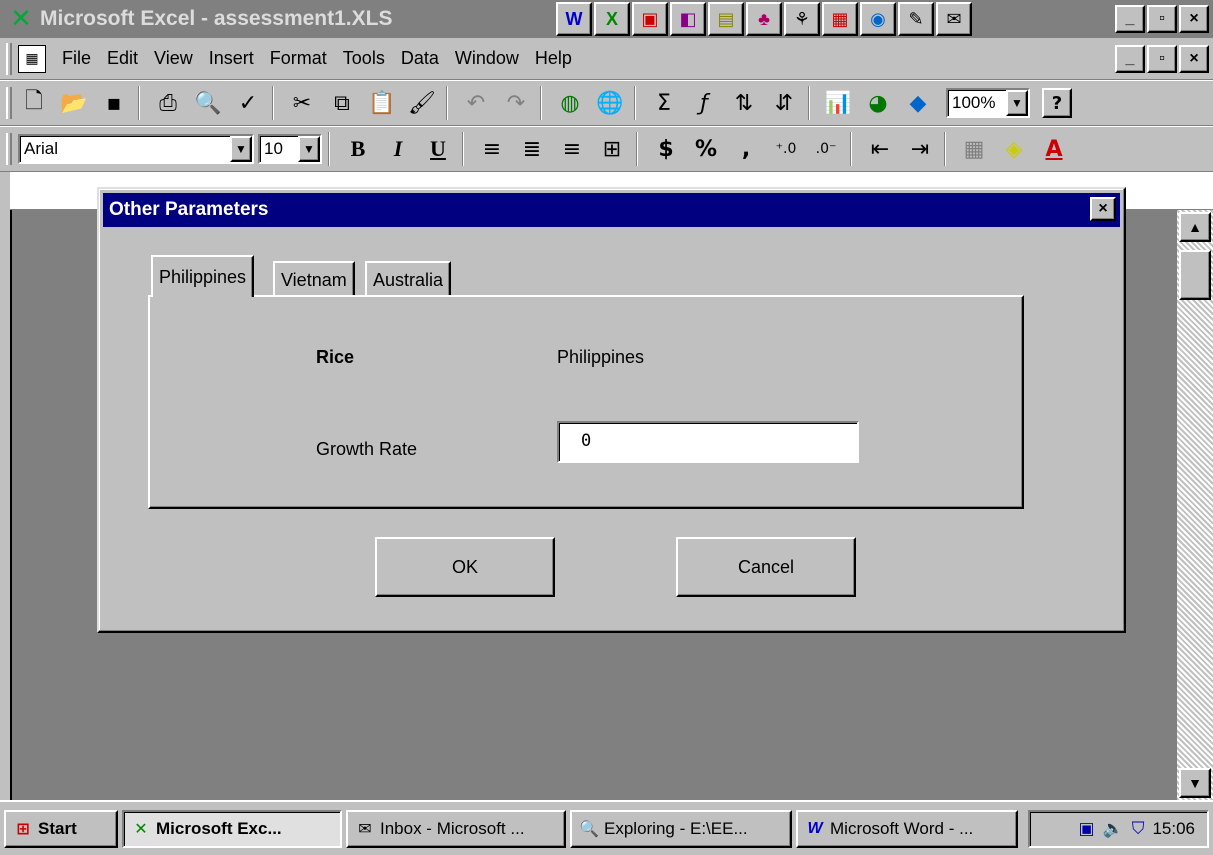 The image size is (1213, 855). Describe the element at coordinates (666, 149) in the screenshot. I see `currency-button: $` at that location.